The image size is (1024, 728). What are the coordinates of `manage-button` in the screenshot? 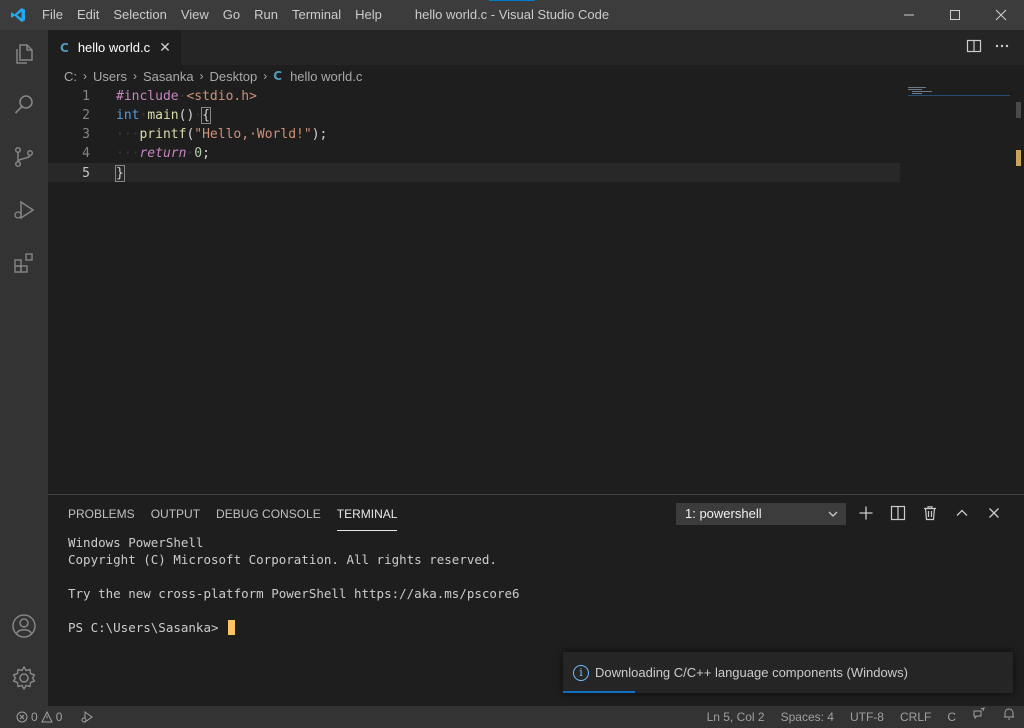 It's located at (24, 678).